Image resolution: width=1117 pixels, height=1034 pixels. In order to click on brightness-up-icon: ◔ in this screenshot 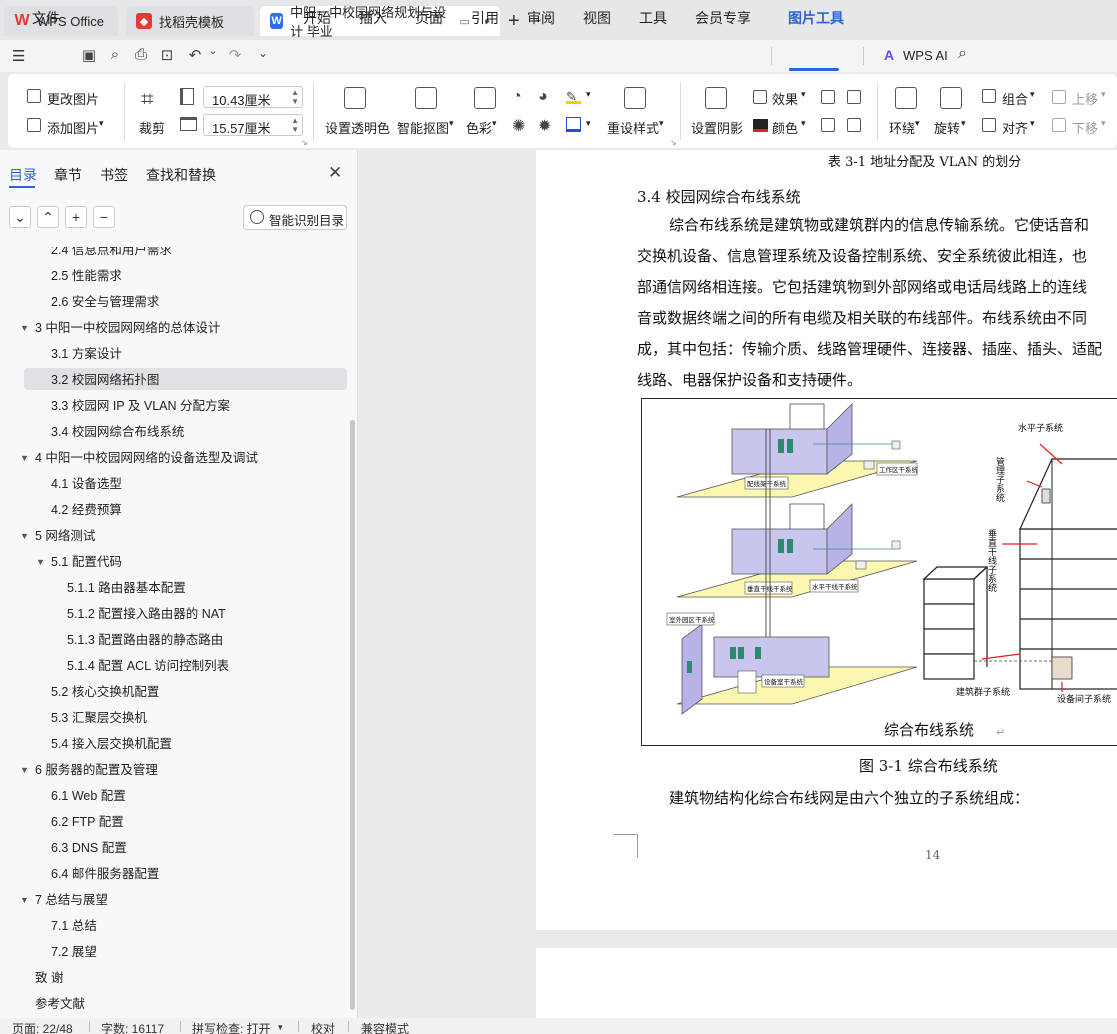, I will do `click(517, 97)`.